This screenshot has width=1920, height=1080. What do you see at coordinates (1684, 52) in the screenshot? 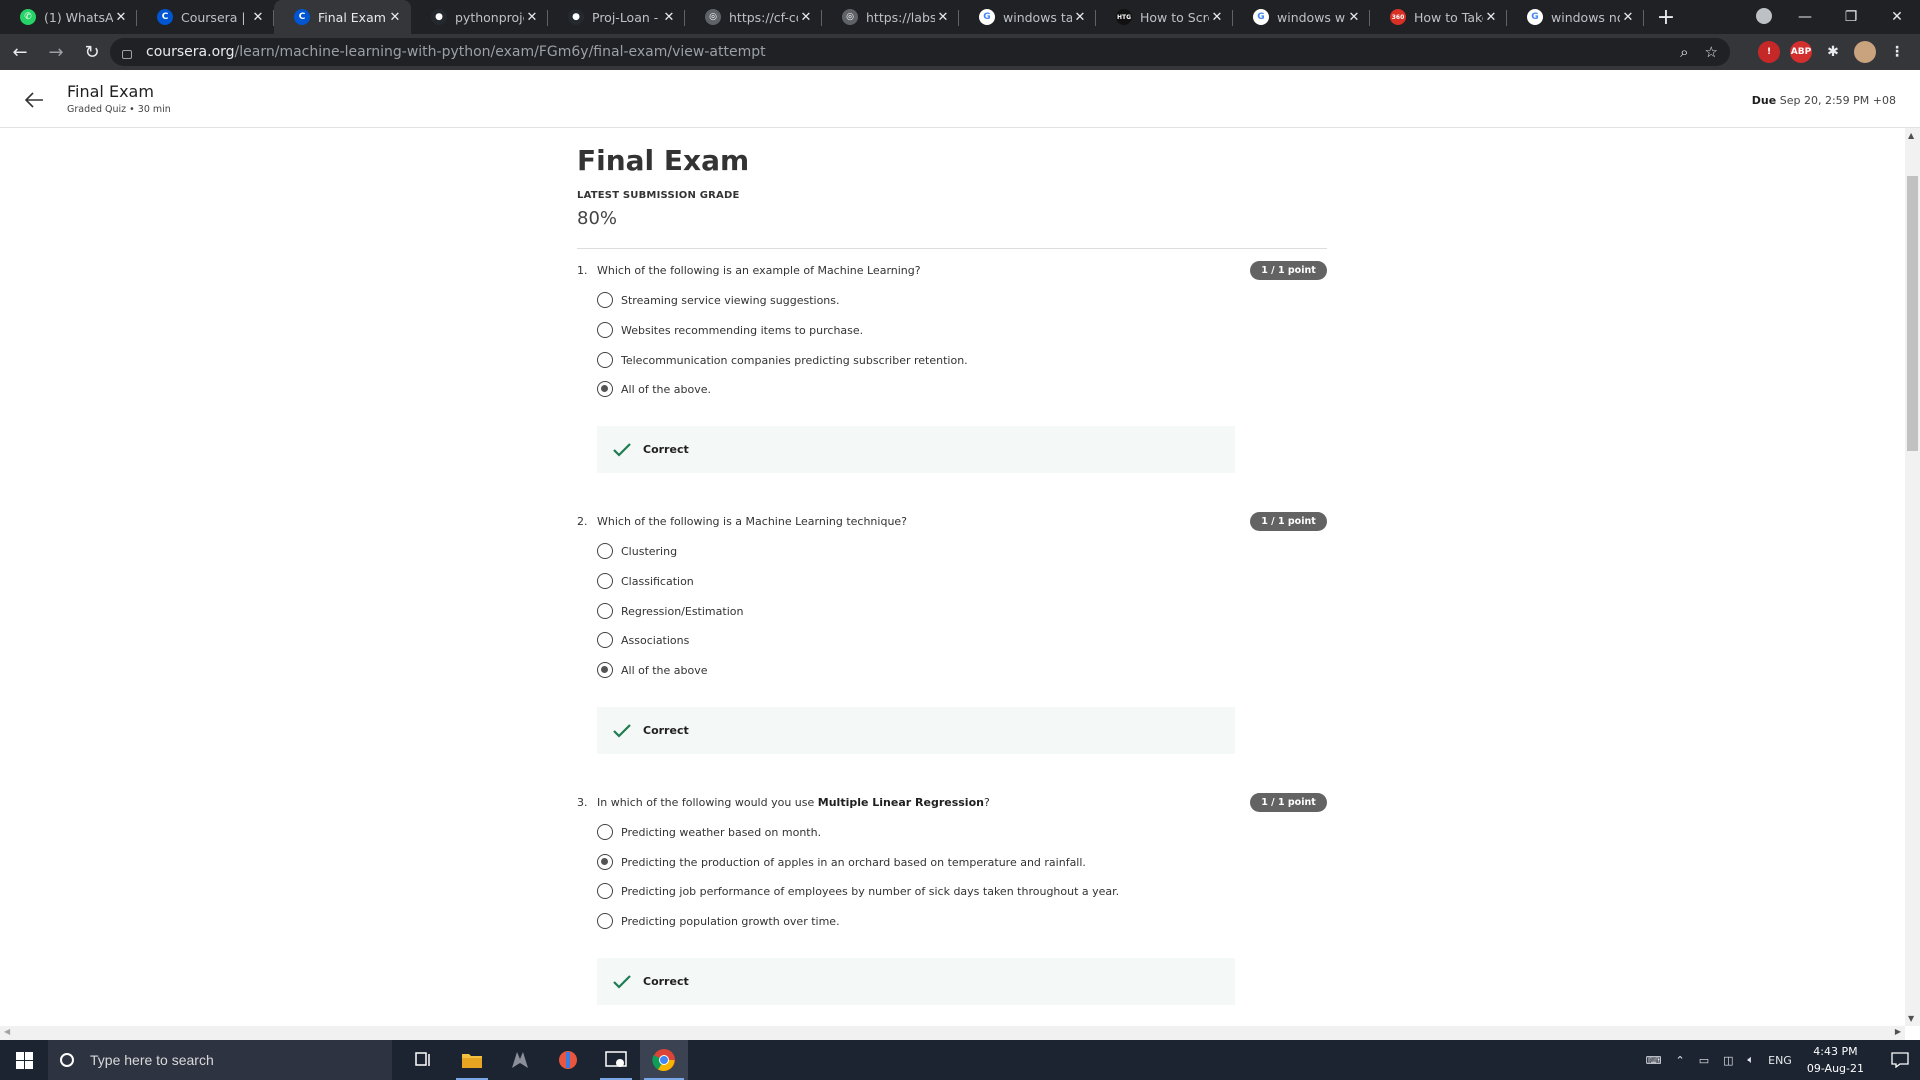
I see `zoom-icon: ⌕` at bounding box center [1684, 52].